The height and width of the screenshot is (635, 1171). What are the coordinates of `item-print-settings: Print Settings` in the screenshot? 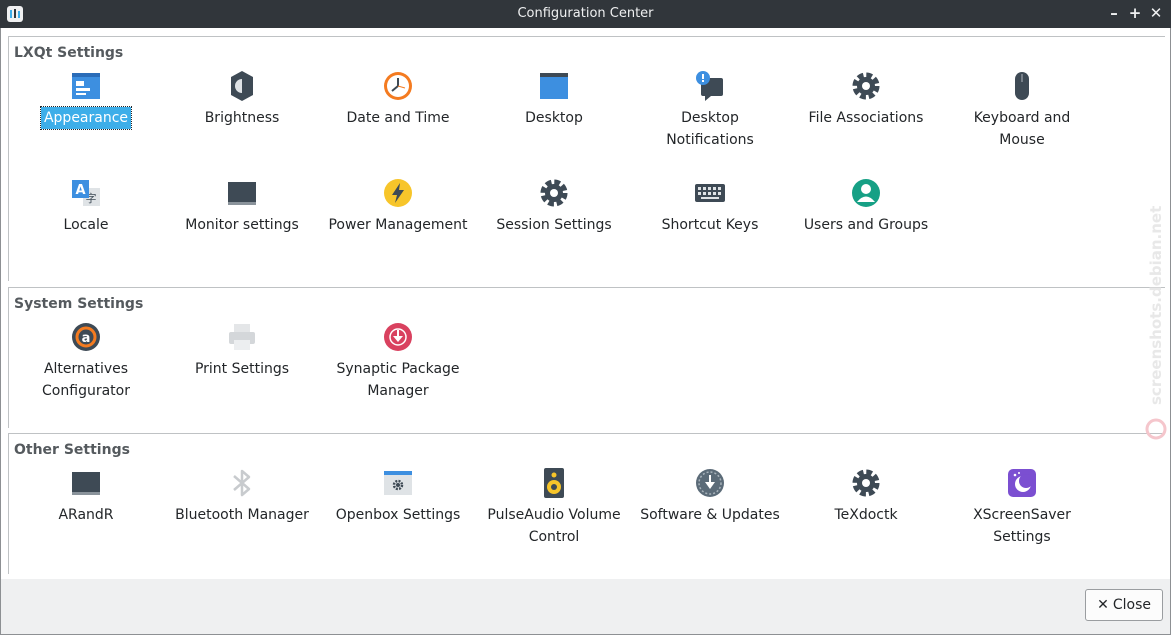 It's located at (242, 350).